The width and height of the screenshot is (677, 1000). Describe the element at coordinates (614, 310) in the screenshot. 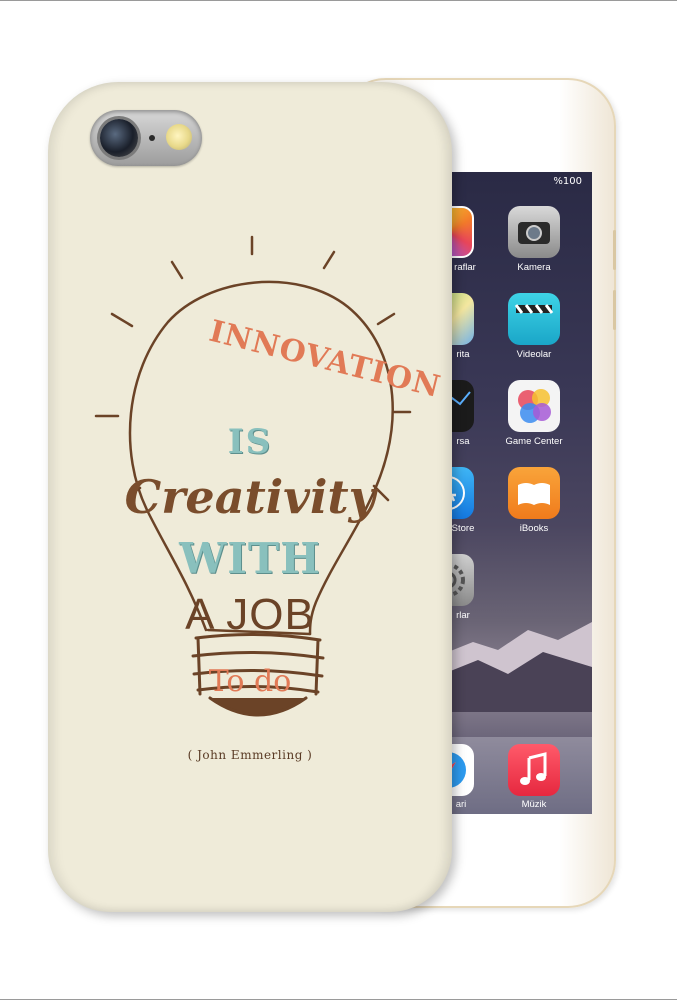

I see `power-button` at that location.